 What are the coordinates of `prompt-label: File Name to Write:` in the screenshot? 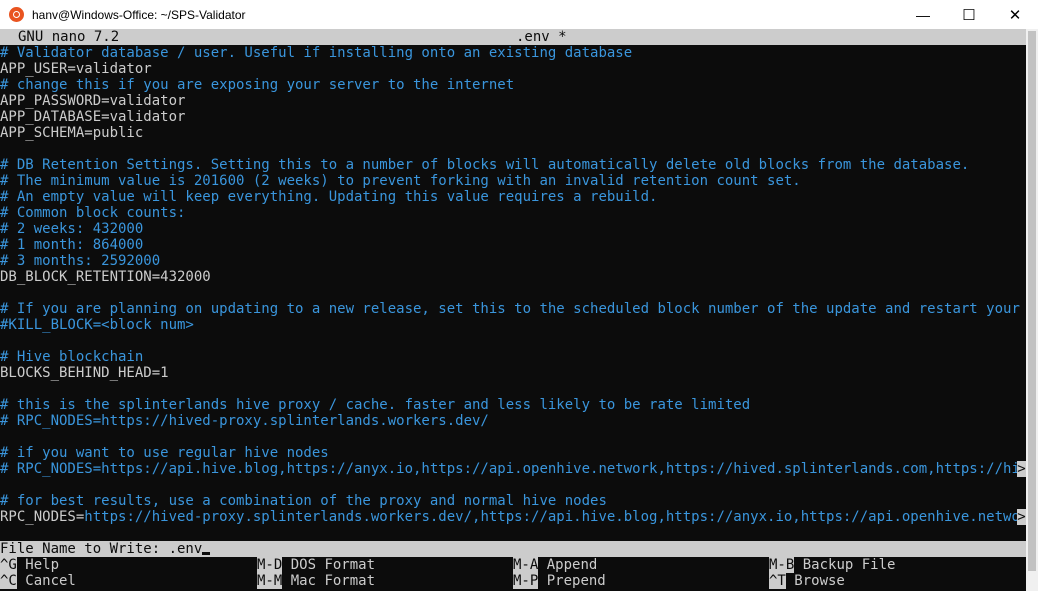 It's located at (84, 549).